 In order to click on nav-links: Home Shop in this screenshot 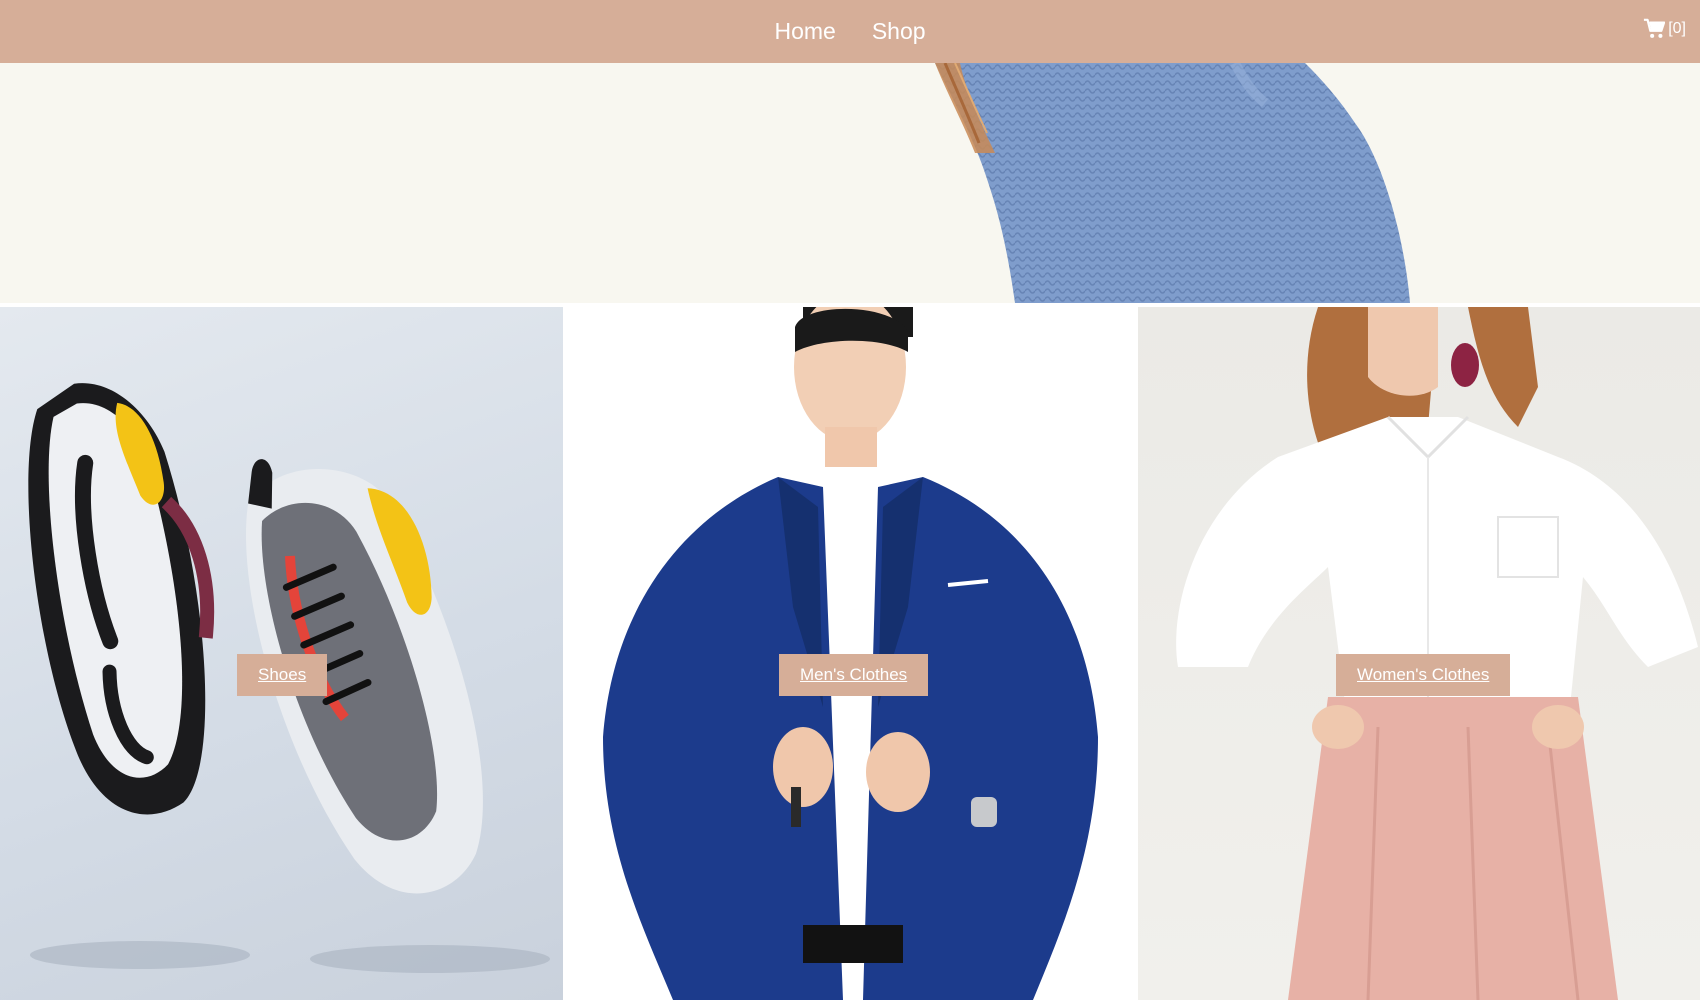, I will do `click(850, 31)`.